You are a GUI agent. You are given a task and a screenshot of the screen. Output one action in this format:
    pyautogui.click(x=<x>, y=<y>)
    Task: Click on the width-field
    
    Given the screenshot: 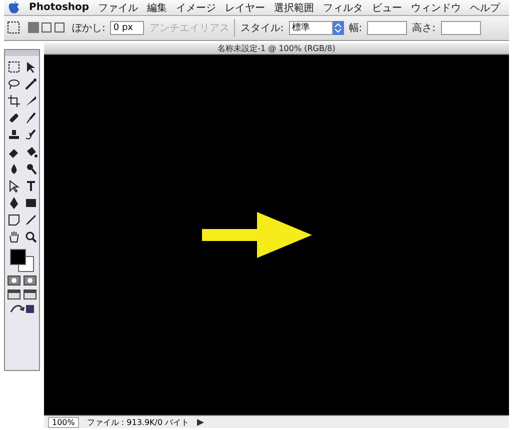 What is the action you would take?
    pyautogui.click(x=387, y=28)
    